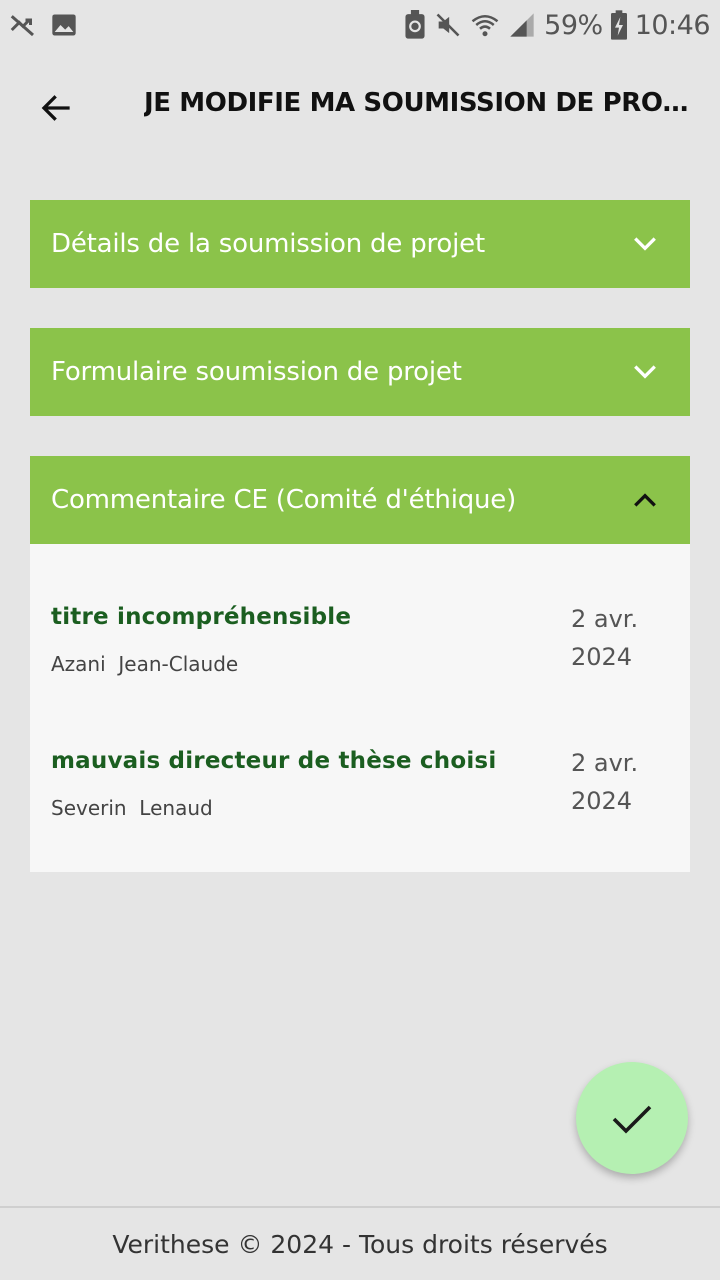 This screenshot has height=1280, width=720. I want to click on footer: Verithese © 2024 - Tous droits réservés, so click(360, 1243).